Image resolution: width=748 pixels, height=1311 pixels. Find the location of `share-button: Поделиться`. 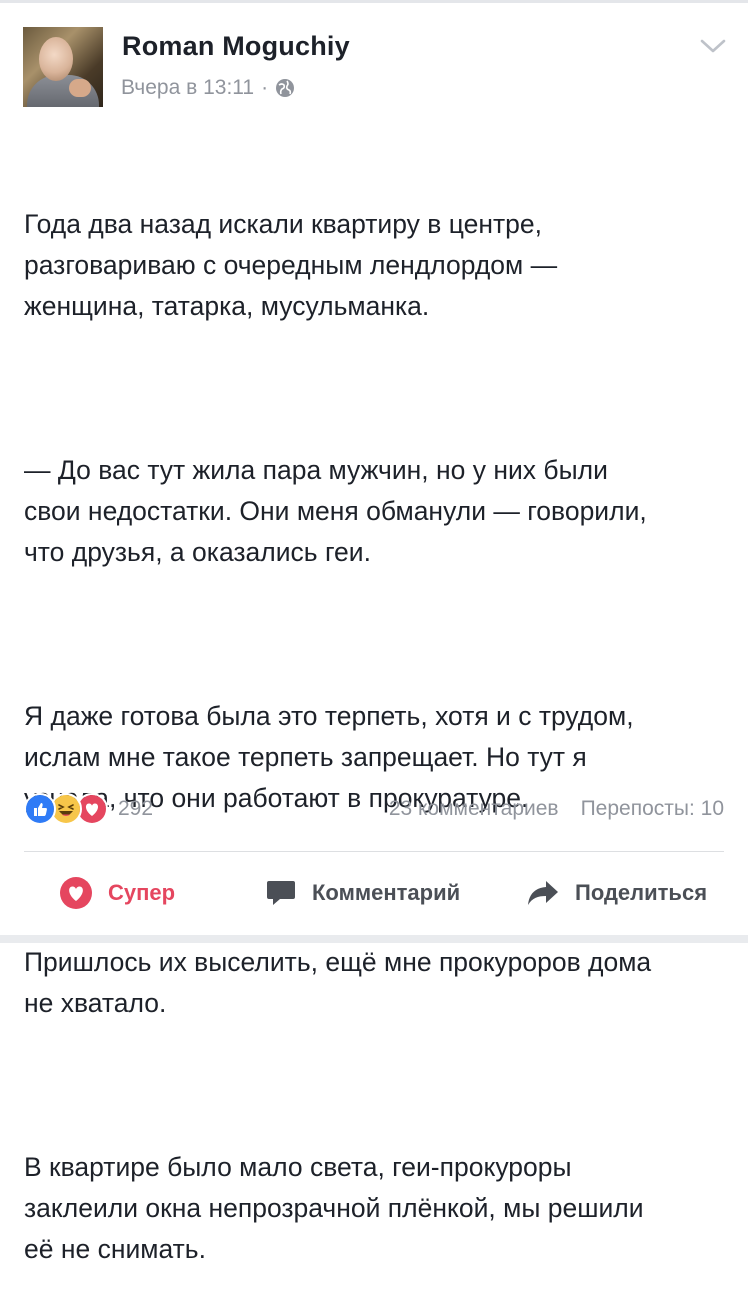

share-button: Поделиться is located at coordinates (617, 893).